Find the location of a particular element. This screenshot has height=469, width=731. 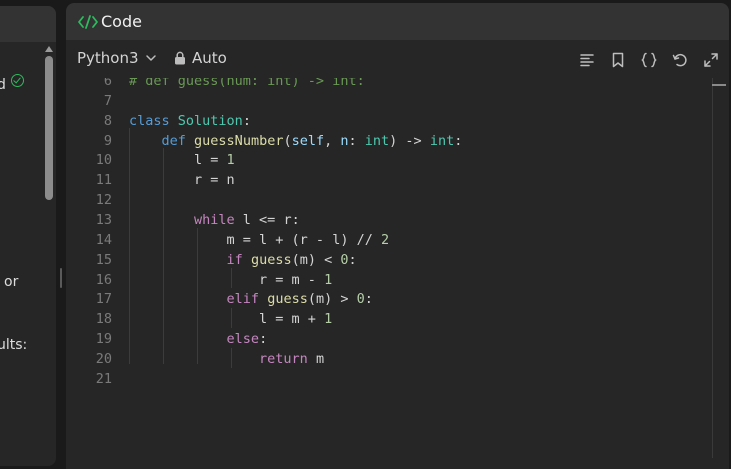

code-line: 15 if guess(m) < 0: is located at coordinates (386, 260).